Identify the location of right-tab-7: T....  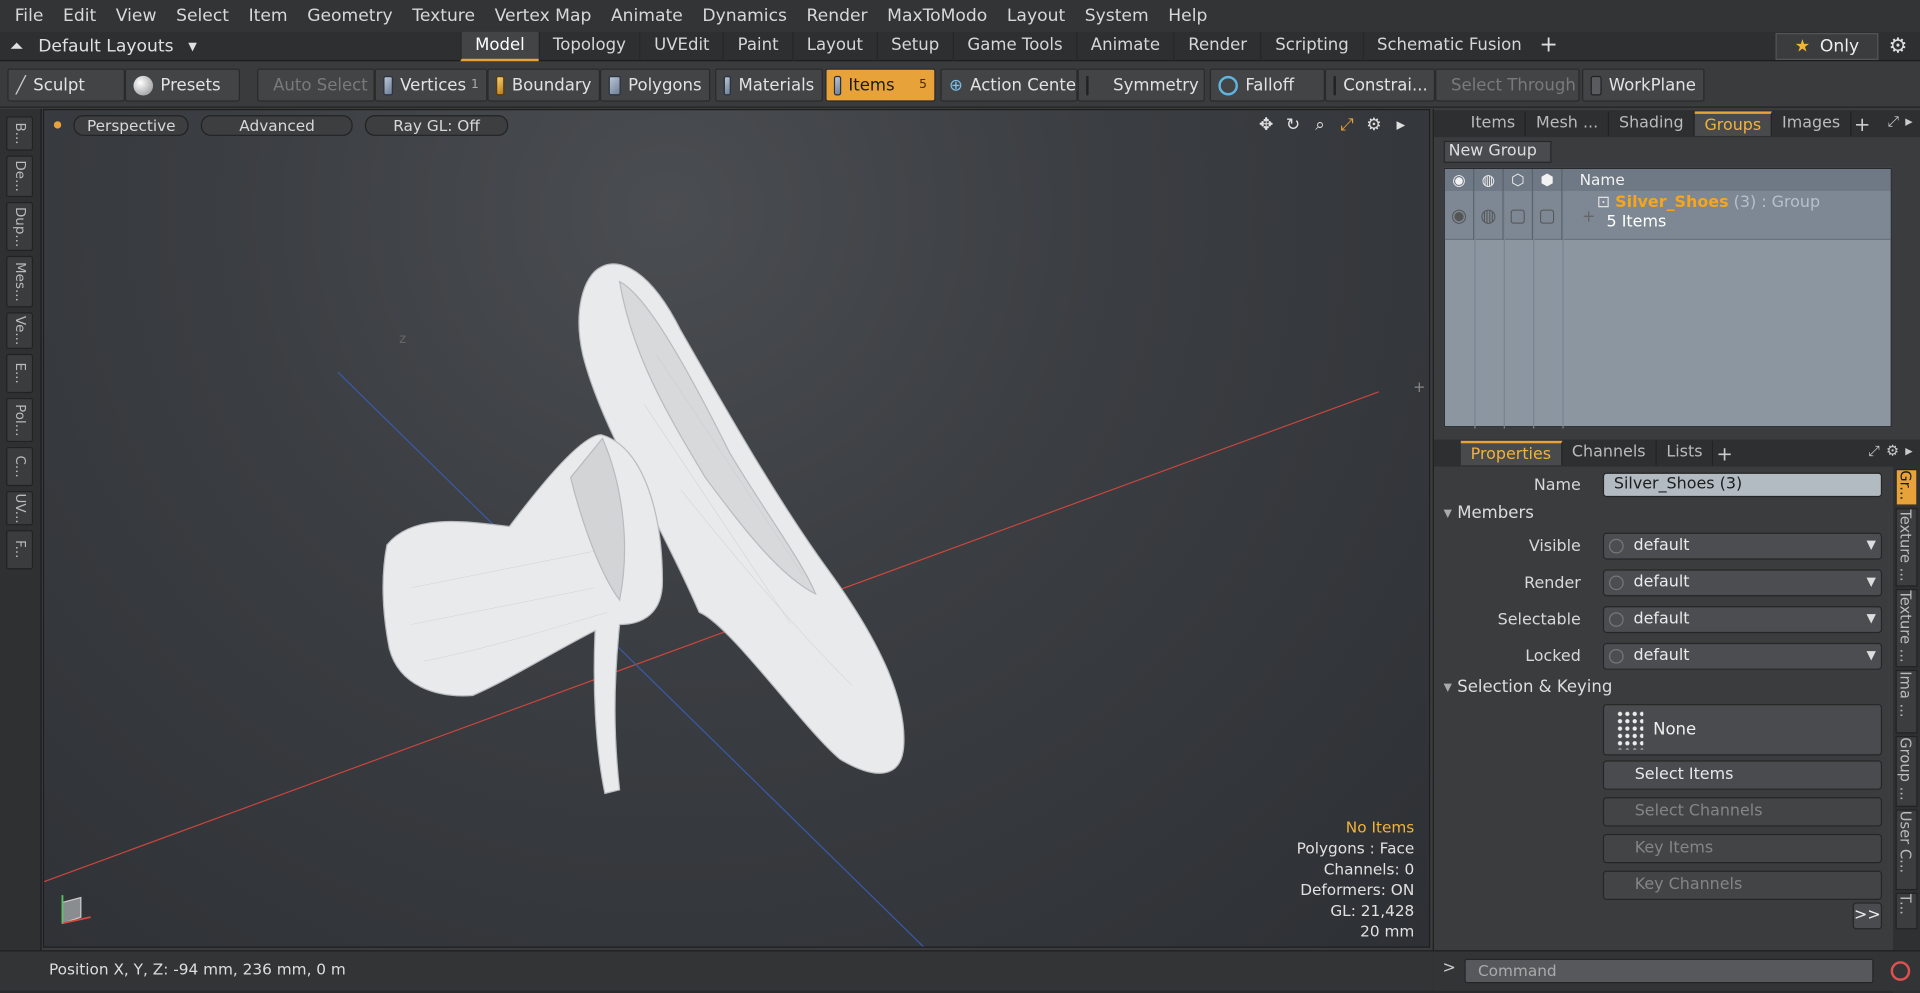
(1906, 911).